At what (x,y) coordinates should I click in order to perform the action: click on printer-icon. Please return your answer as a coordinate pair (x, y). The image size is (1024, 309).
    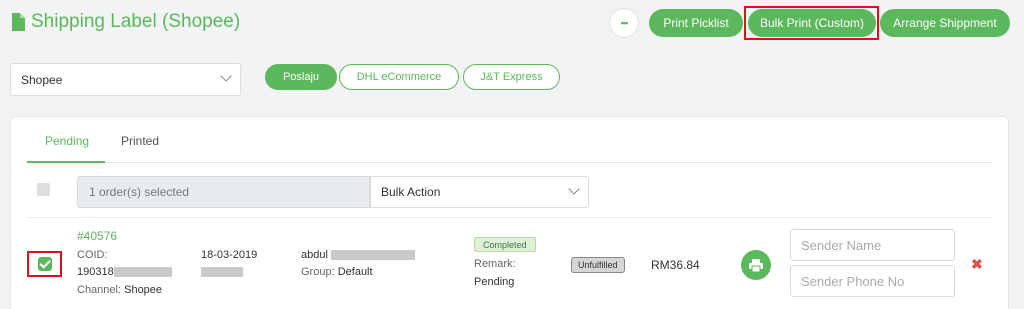
    Looking at the image, I should click on (756, 265).